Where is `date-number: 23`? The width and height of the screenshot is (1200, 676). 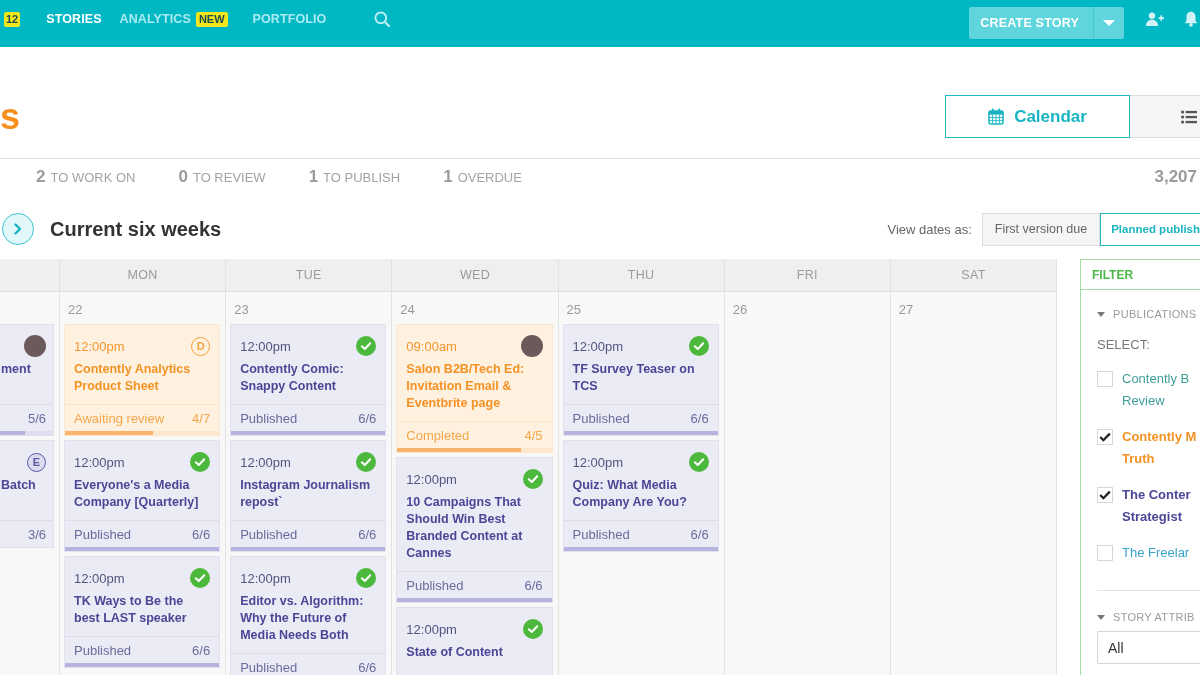
date-number: 23 is located at coordinates (241, 309).